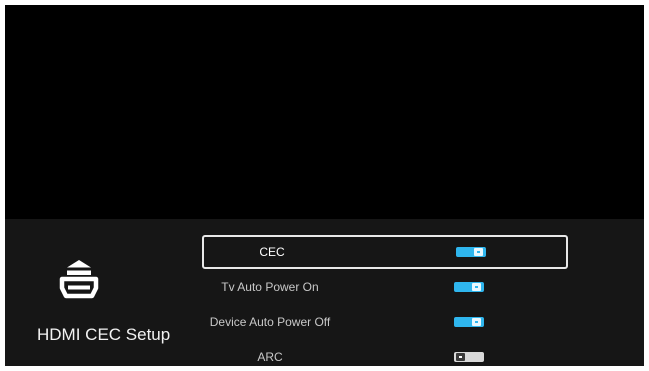 The height and width of the screenshot is (371, 649). What do you see at coordinates (469, 357) in the screenshot?
I see `arc-toggle` at bounding box center [469, 357].